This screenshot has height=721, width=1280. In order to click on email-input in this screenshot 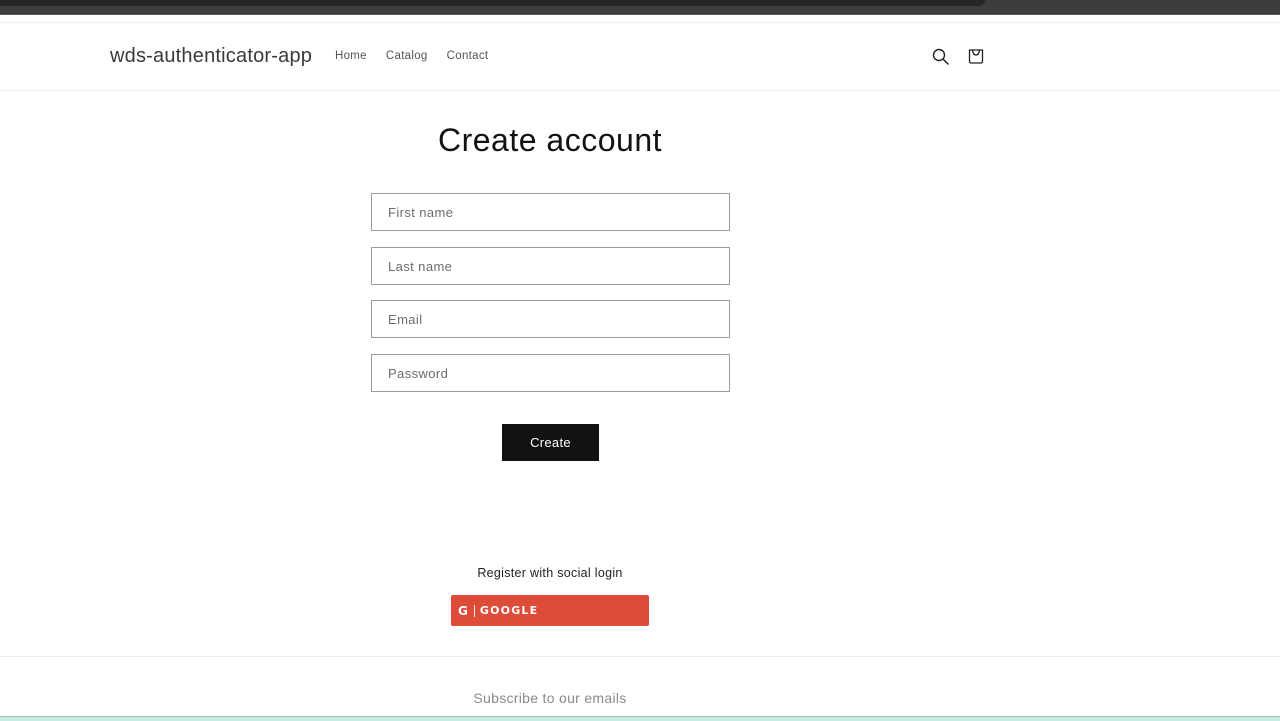, I will do `click(550, 319)`.